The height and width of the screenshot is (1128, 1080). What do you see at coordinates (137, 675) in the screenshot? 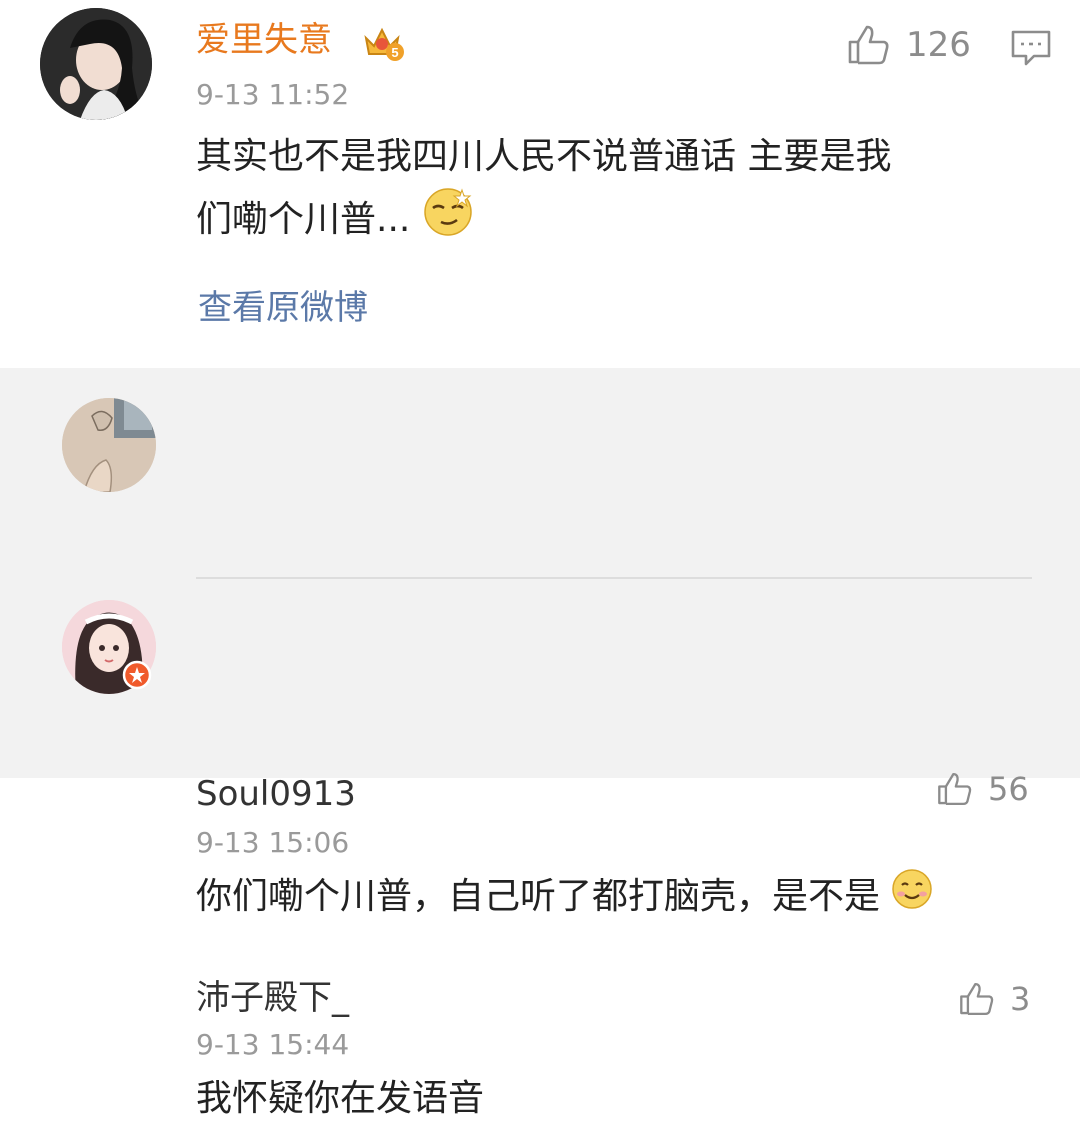
I see `verified-badge-icon` at bounding box center [137, 675].